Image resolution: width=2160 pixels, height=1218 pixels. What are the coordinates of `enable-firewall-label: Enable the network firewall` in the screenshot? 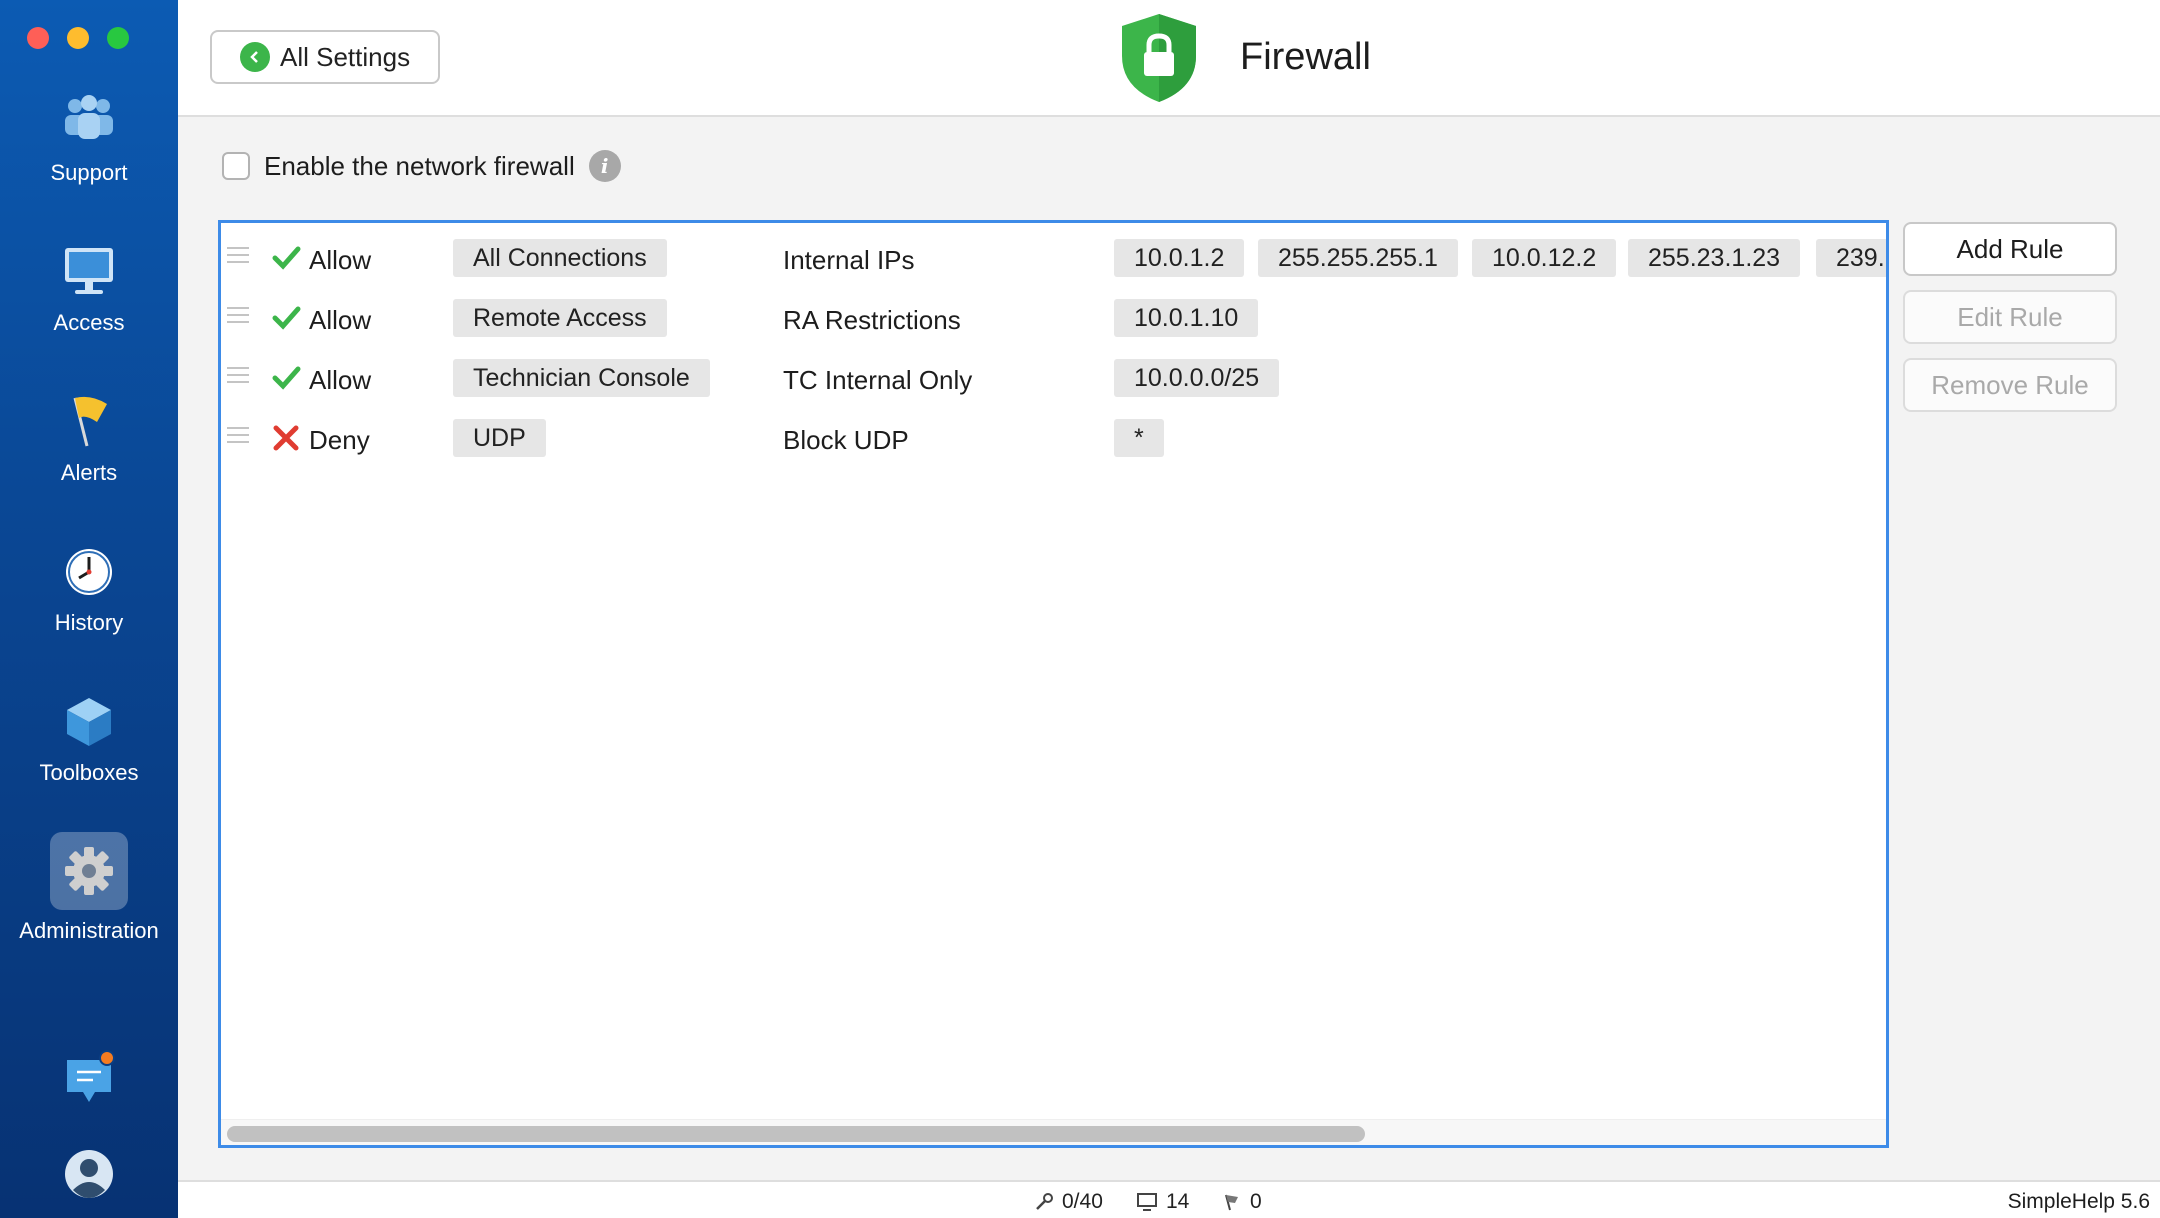 It's located at (419, 165).